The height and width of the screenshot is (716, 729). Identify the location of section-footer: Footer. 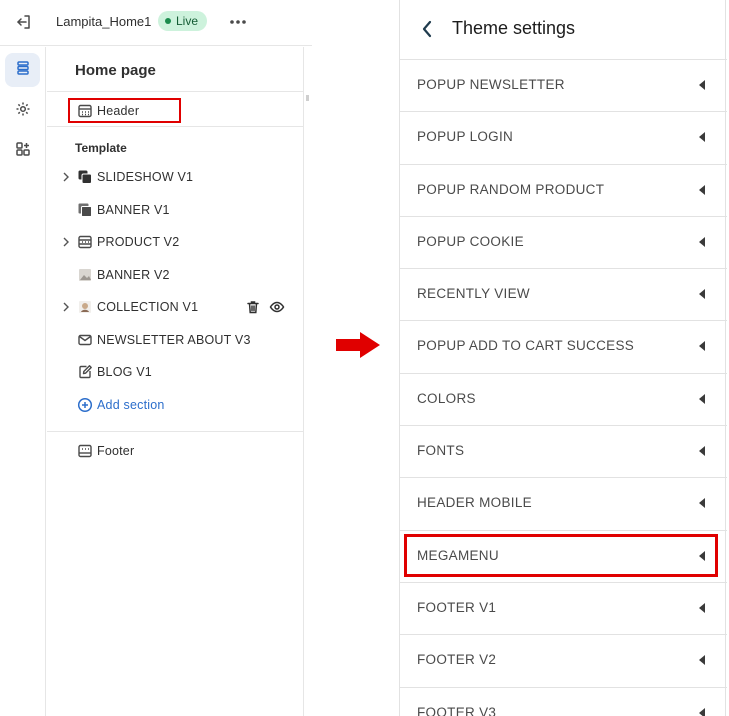
(175, 451).